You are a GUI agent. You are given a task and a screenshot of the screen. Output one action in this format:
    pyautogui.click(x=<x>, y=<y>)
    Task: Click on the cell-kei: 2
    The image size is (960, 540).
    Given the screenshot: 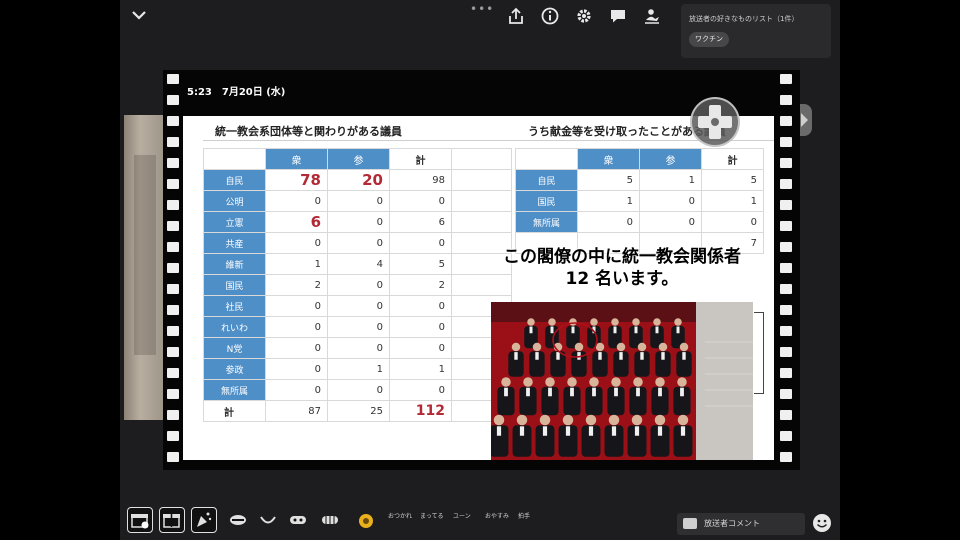 What is the action you would take?
    pyautogui.click(x=420, y=285)
    